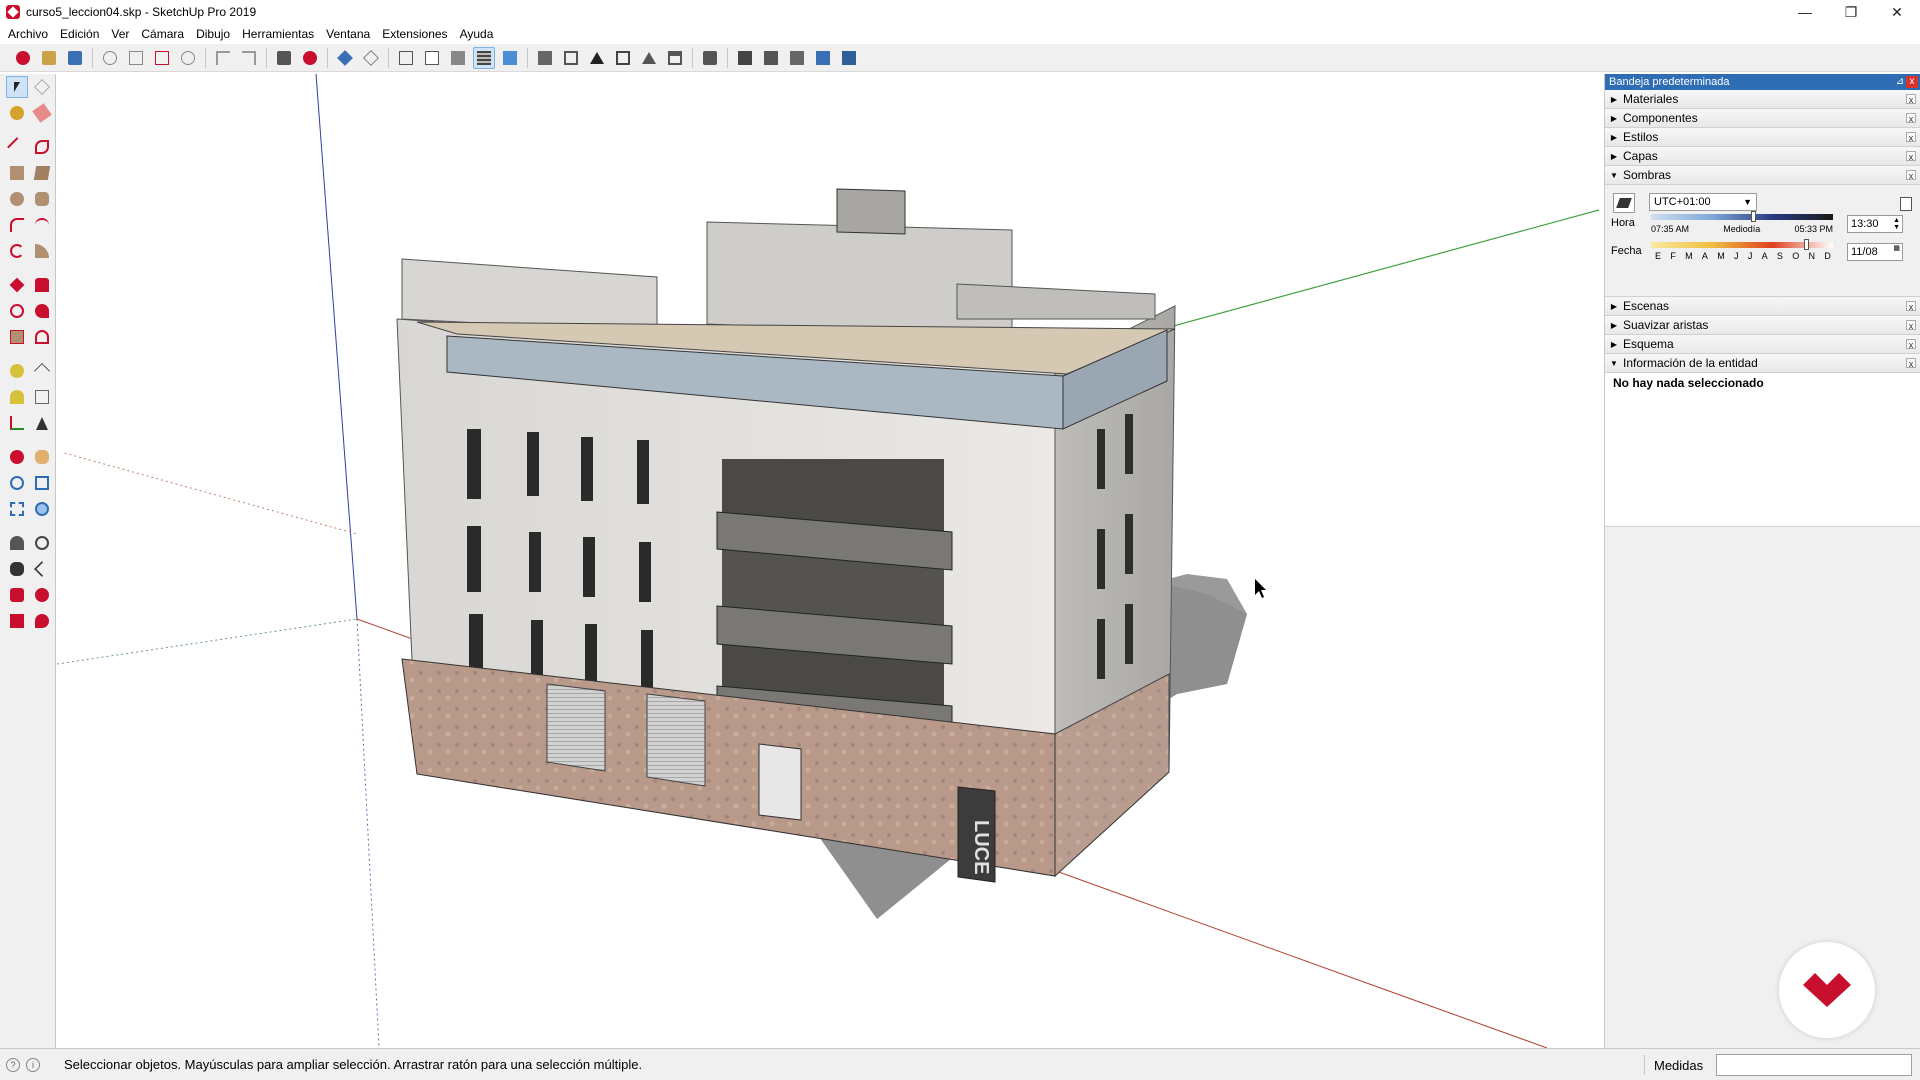  Describe the element at coordinates (43, 569) in the screenshot. I see `section-plane-tool` at that location.